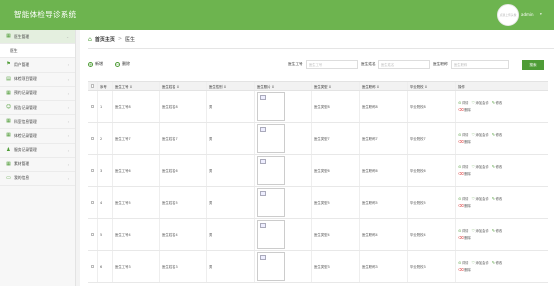  Describe the element at coordinates (90, 64) in the screenshot. I see `plus-icon: +` at that location.